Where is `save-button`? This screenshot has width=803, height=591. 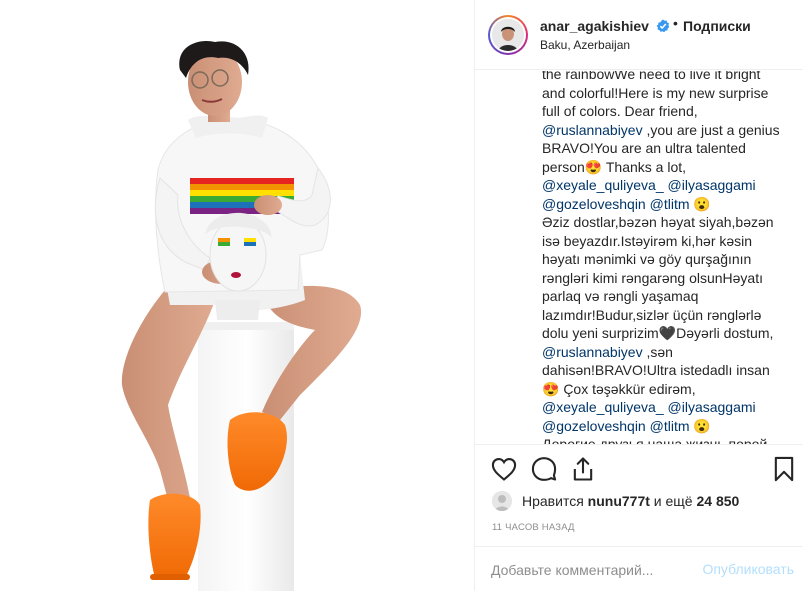 save-button is located at coordinates (784, 469).